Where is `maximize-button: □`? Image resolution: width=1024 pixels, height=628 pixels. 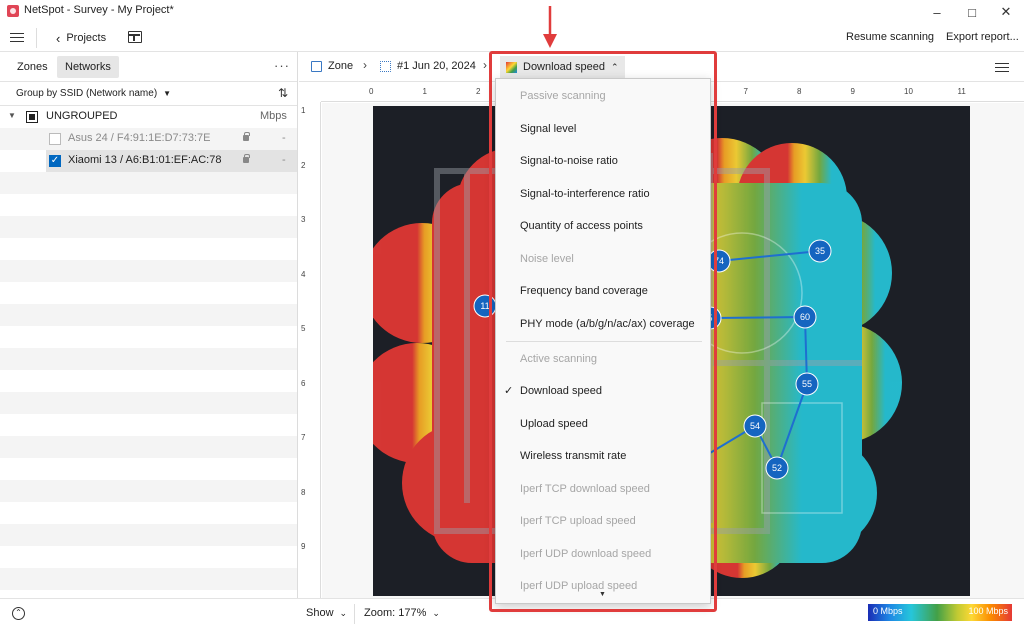
maximize-button: □ is located at coordinates (972, 12).